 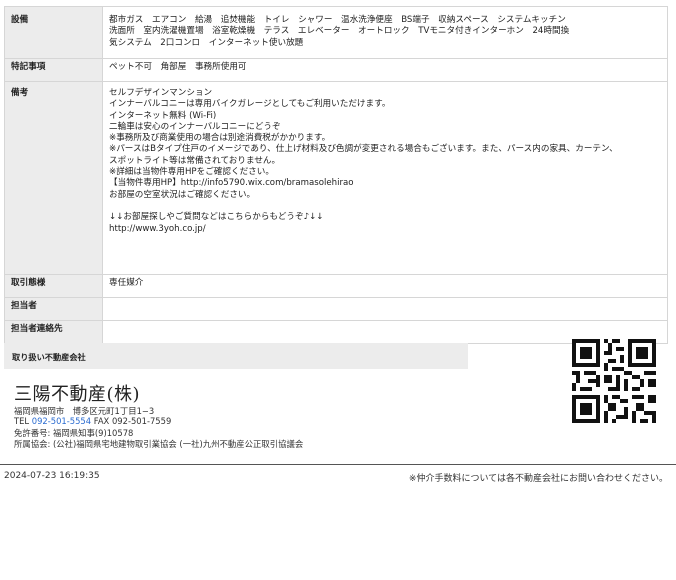 I want to click on agency-associations: 所属協会: (公社)福岡県宅地建物取引業協会 (一社)九州不動産公正取引協議会, so click(x=159, y=444).